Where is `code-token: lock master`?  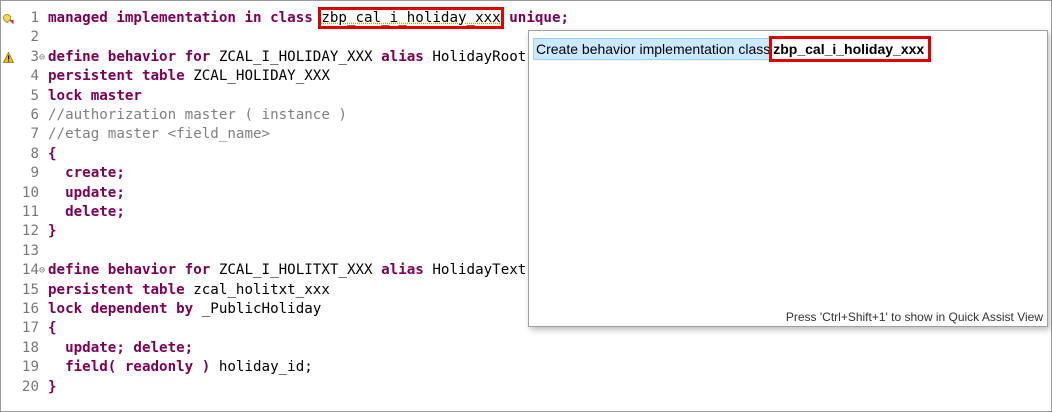 code-token: lock master is located at coordinates (95, 95).